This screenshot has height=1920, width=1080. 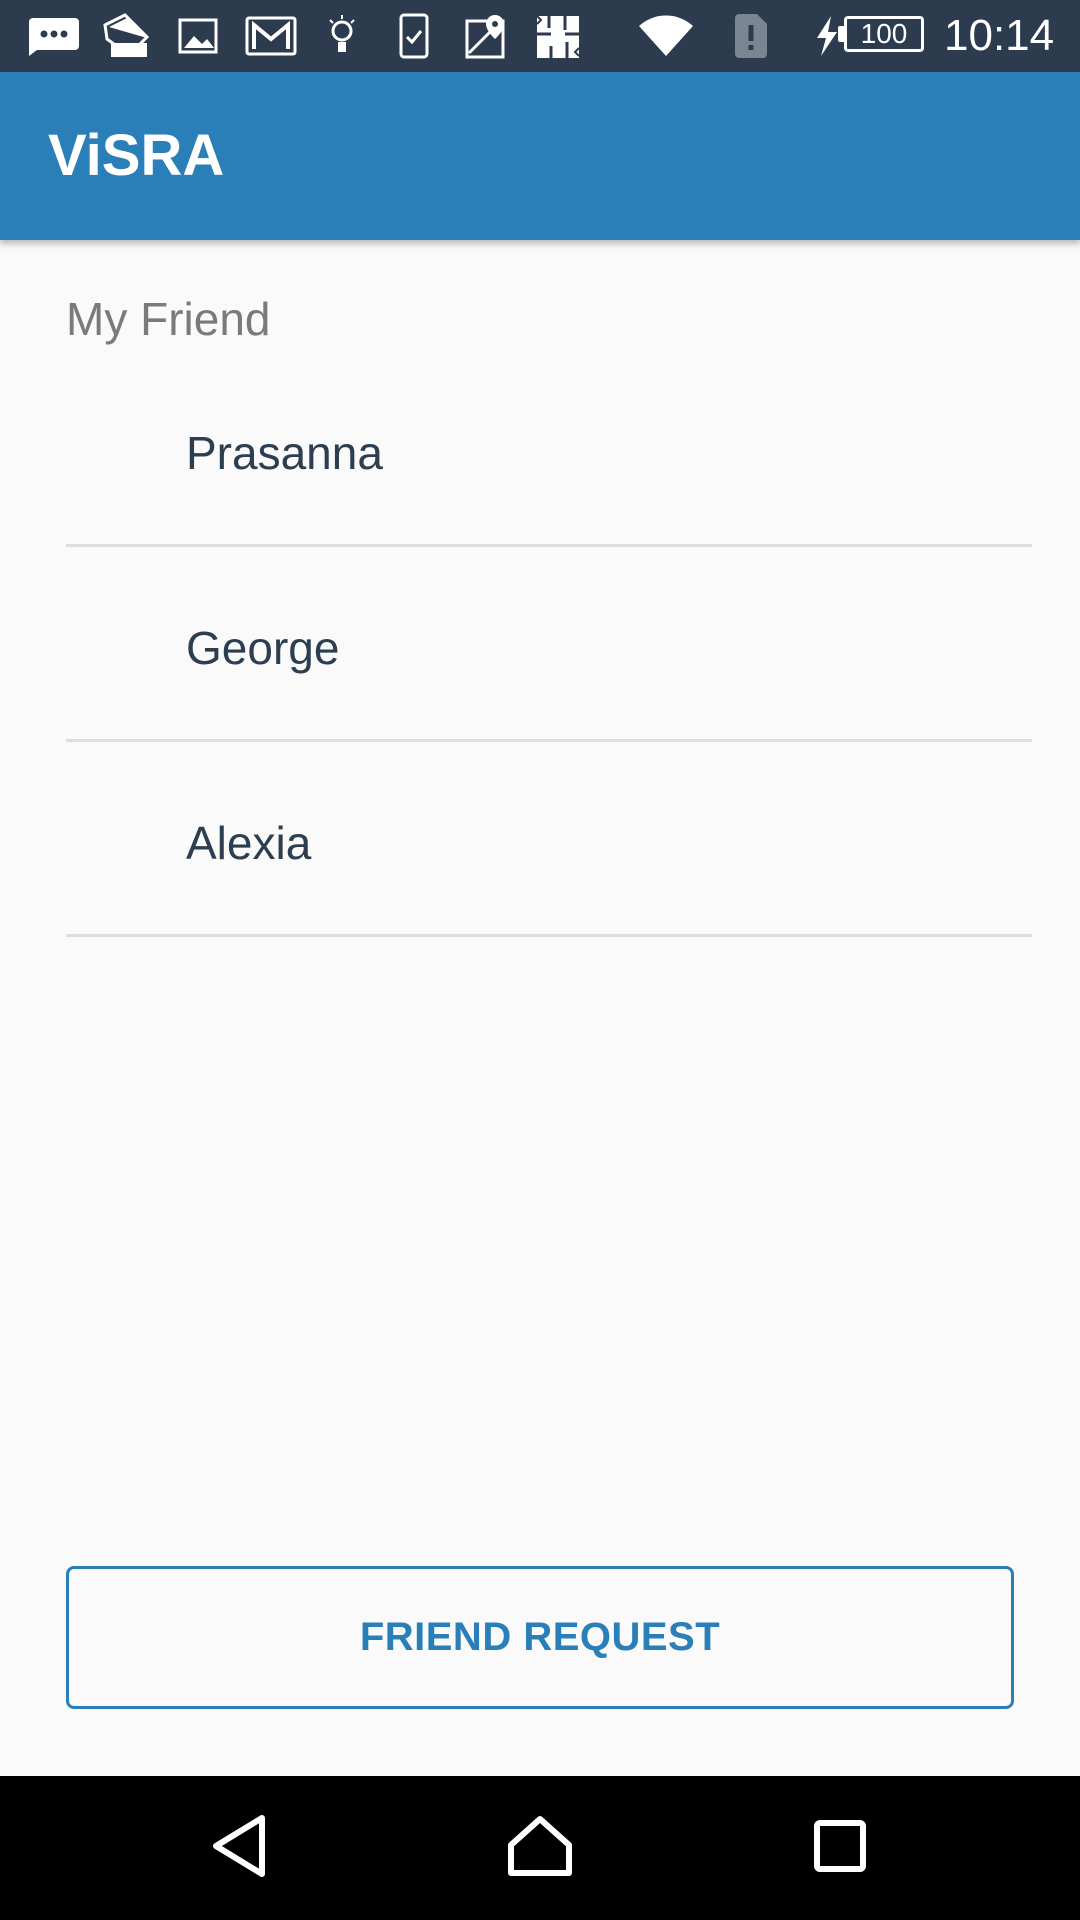 I want to click on friend-name: George, so click(x=263, y=648).